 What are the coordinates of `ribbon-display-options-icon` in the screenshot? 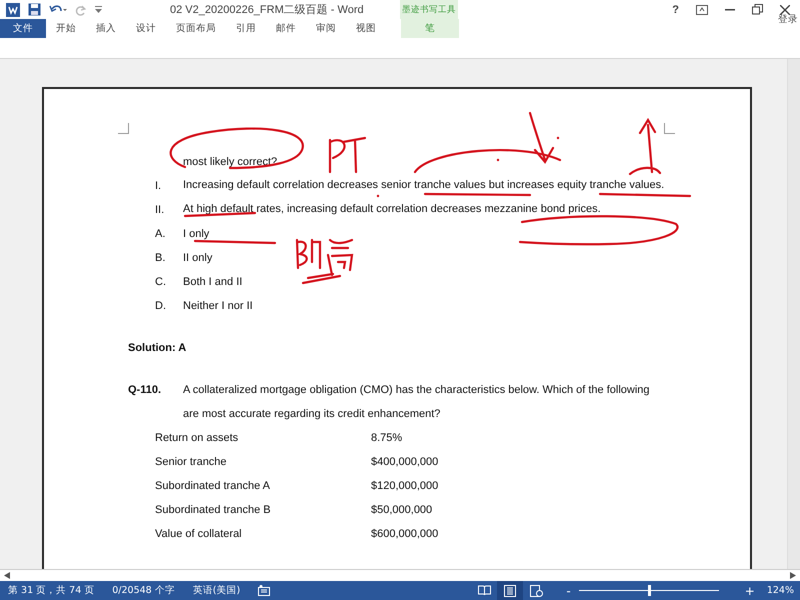 It's located at (702, 9).